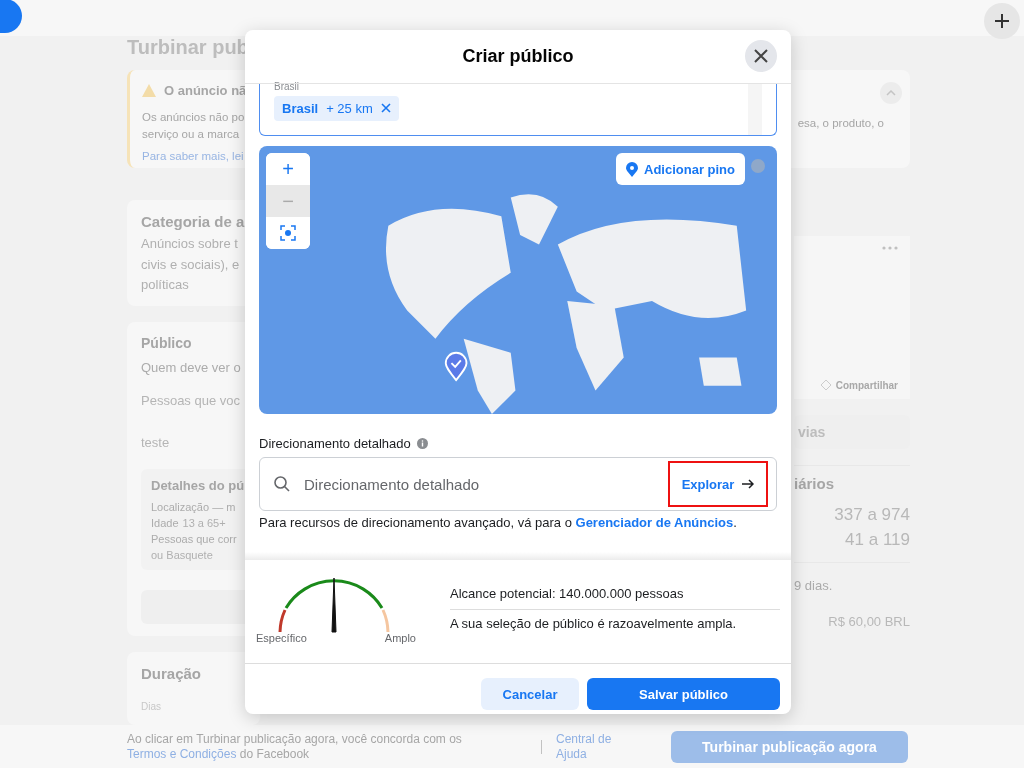 The height and width of the screenshot is (768, 1024). What do you see at coordinates (869, 621) in the screenshot?
I see `budget-total: R$ 60,00 BRL` at bounding box center [869, 621].